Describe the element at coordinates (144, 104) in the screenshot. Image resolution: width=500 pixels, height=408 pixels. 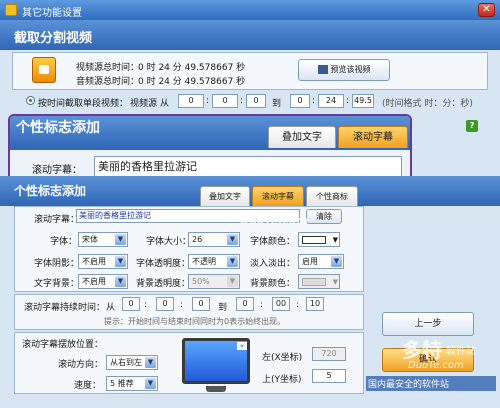
I see `cut-source-label: 视频源` at that location.